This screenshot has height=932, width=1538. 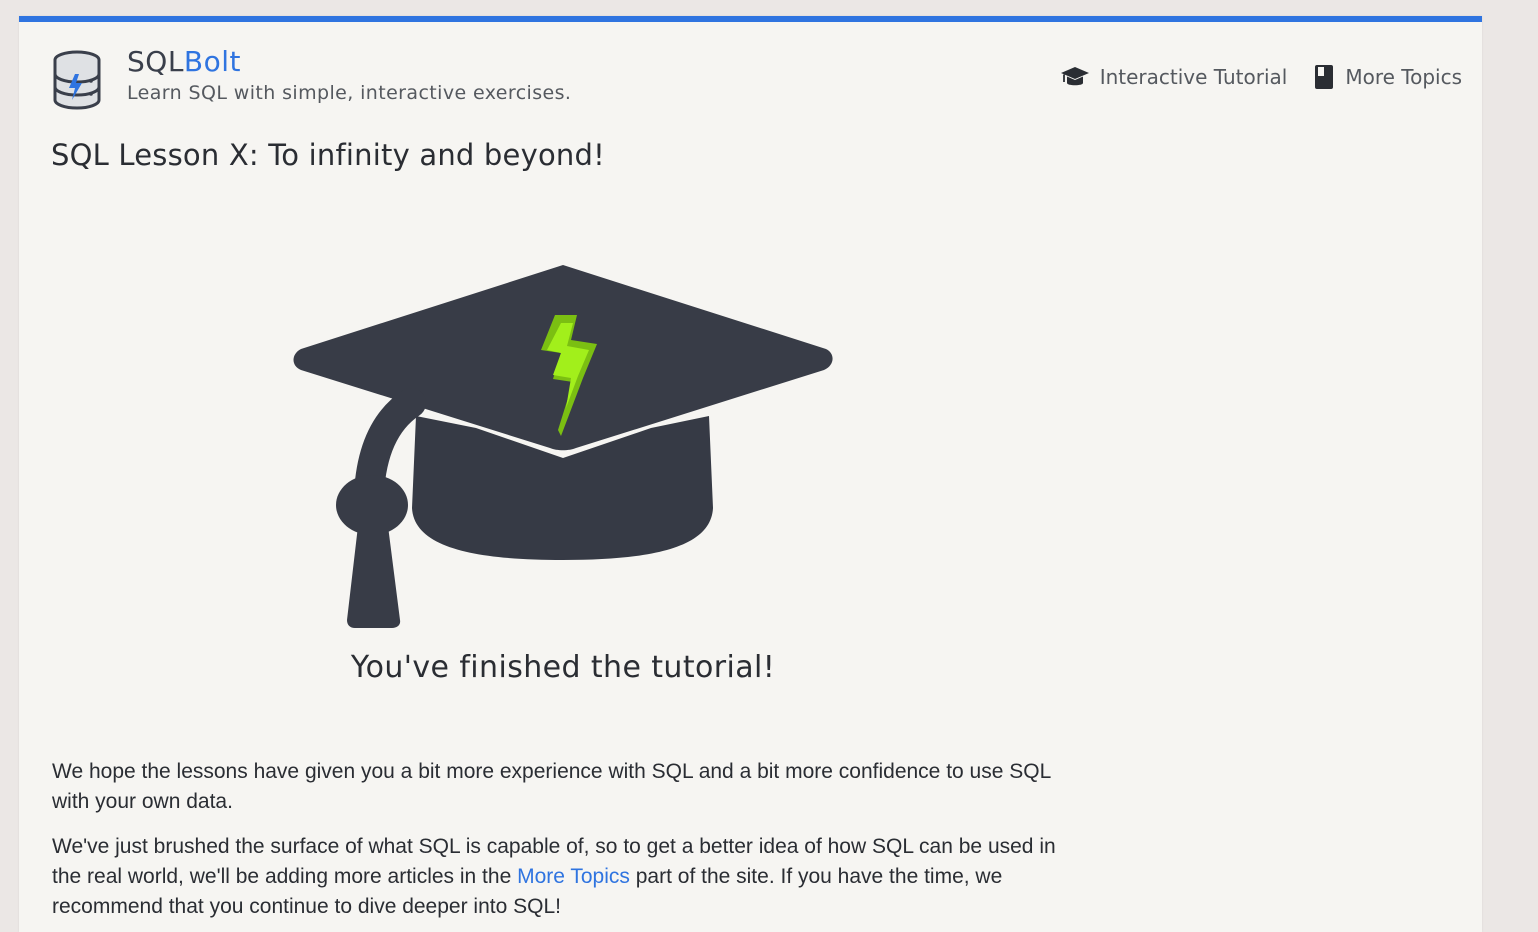 What do you see at coordinates (1324, 77) in the screenshot?
I see `book-icon` at bounding box center [1324, 77].